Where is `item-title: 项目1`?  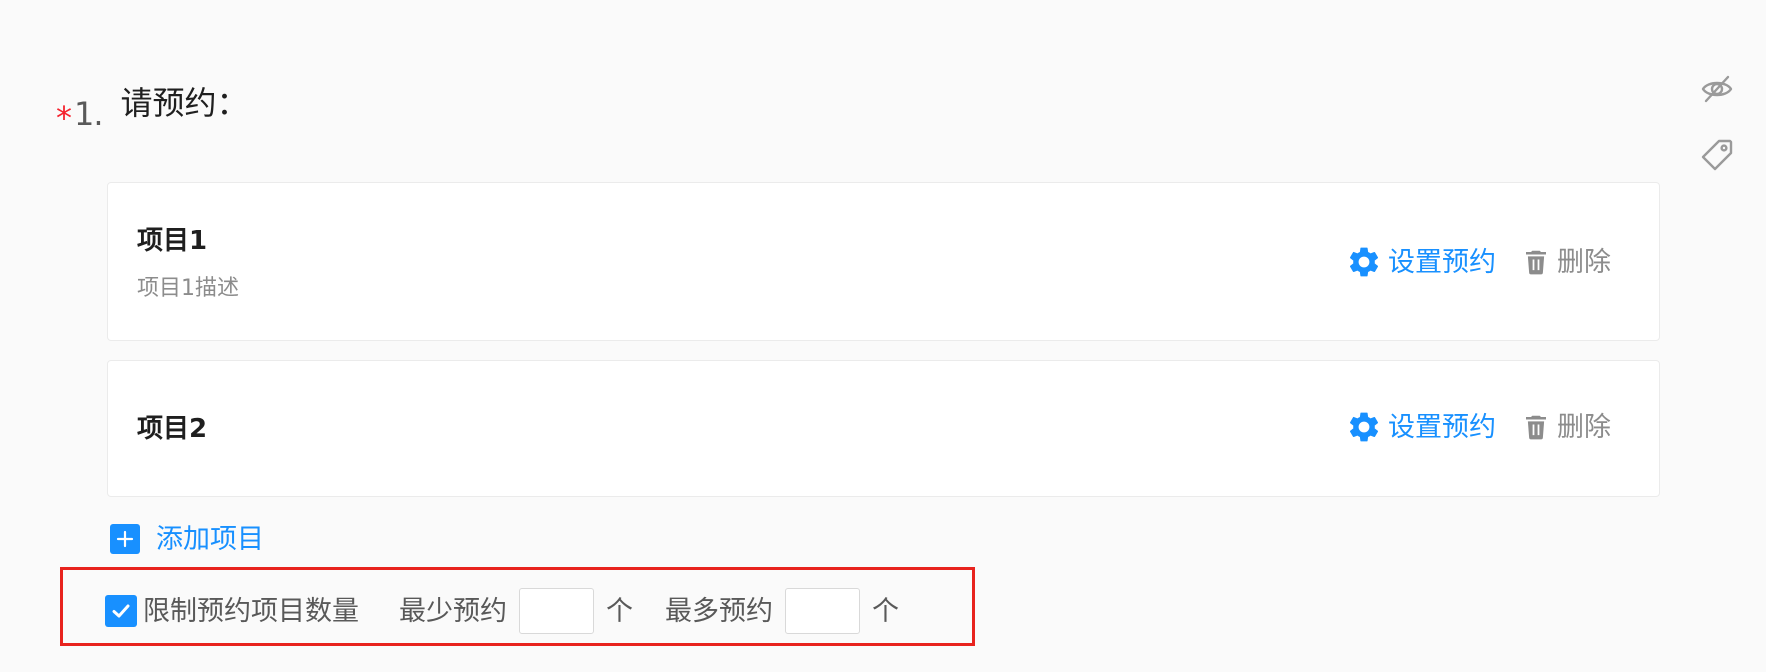 item-title: 项目1 is located at coordinates (172, 241).